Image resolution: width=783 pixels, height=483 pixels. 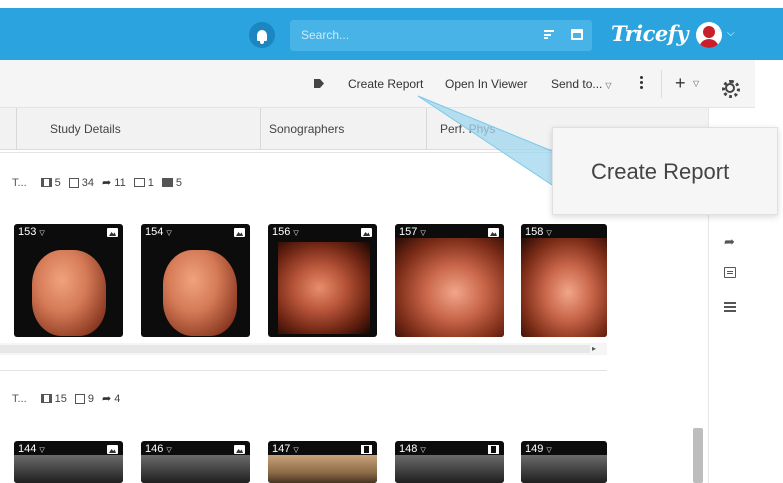 I want to click on create-report-button: Create Report, so click(x=385, y=84).